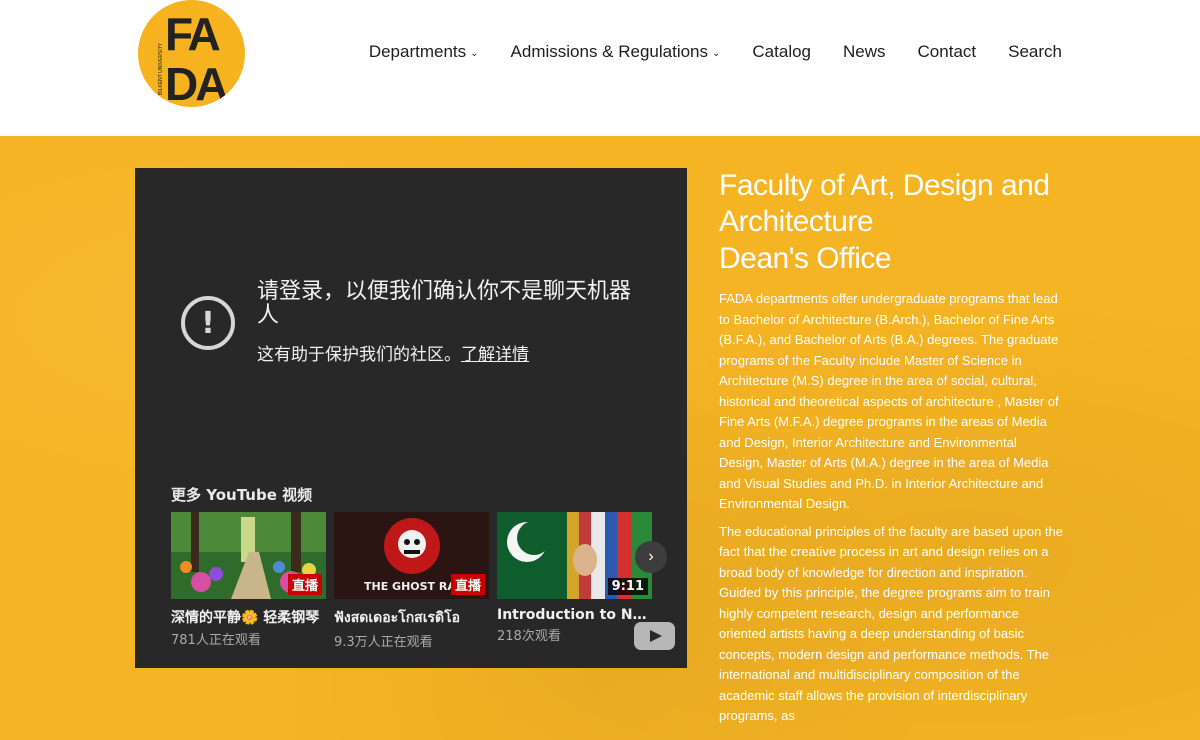  What do you see at coordinates (161, 68) in the screenshot?
I see `logo-university: BILKENT UNIVERSITY` at bounding box center [161, 68].